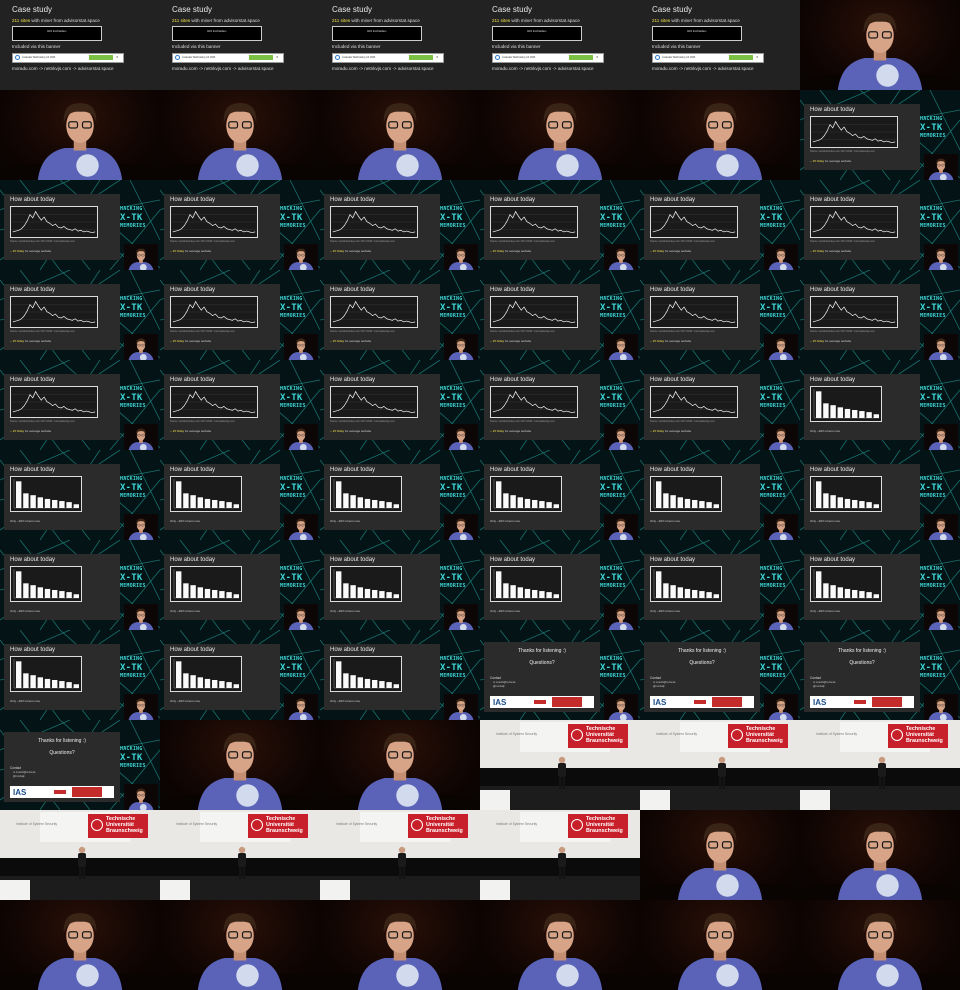 Image resolution: width=960 pixels, height=990 pixels. Describe the element at coordinates (941, 347) in the screenshot. I see `speaker-inset` at that location.